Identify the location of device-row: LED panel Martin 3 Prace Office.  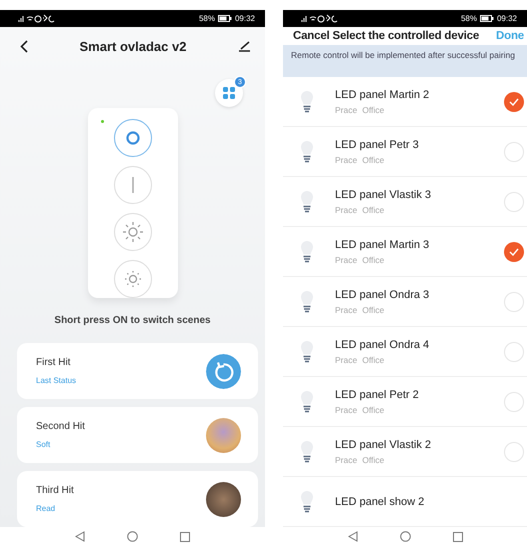
(405, 252).